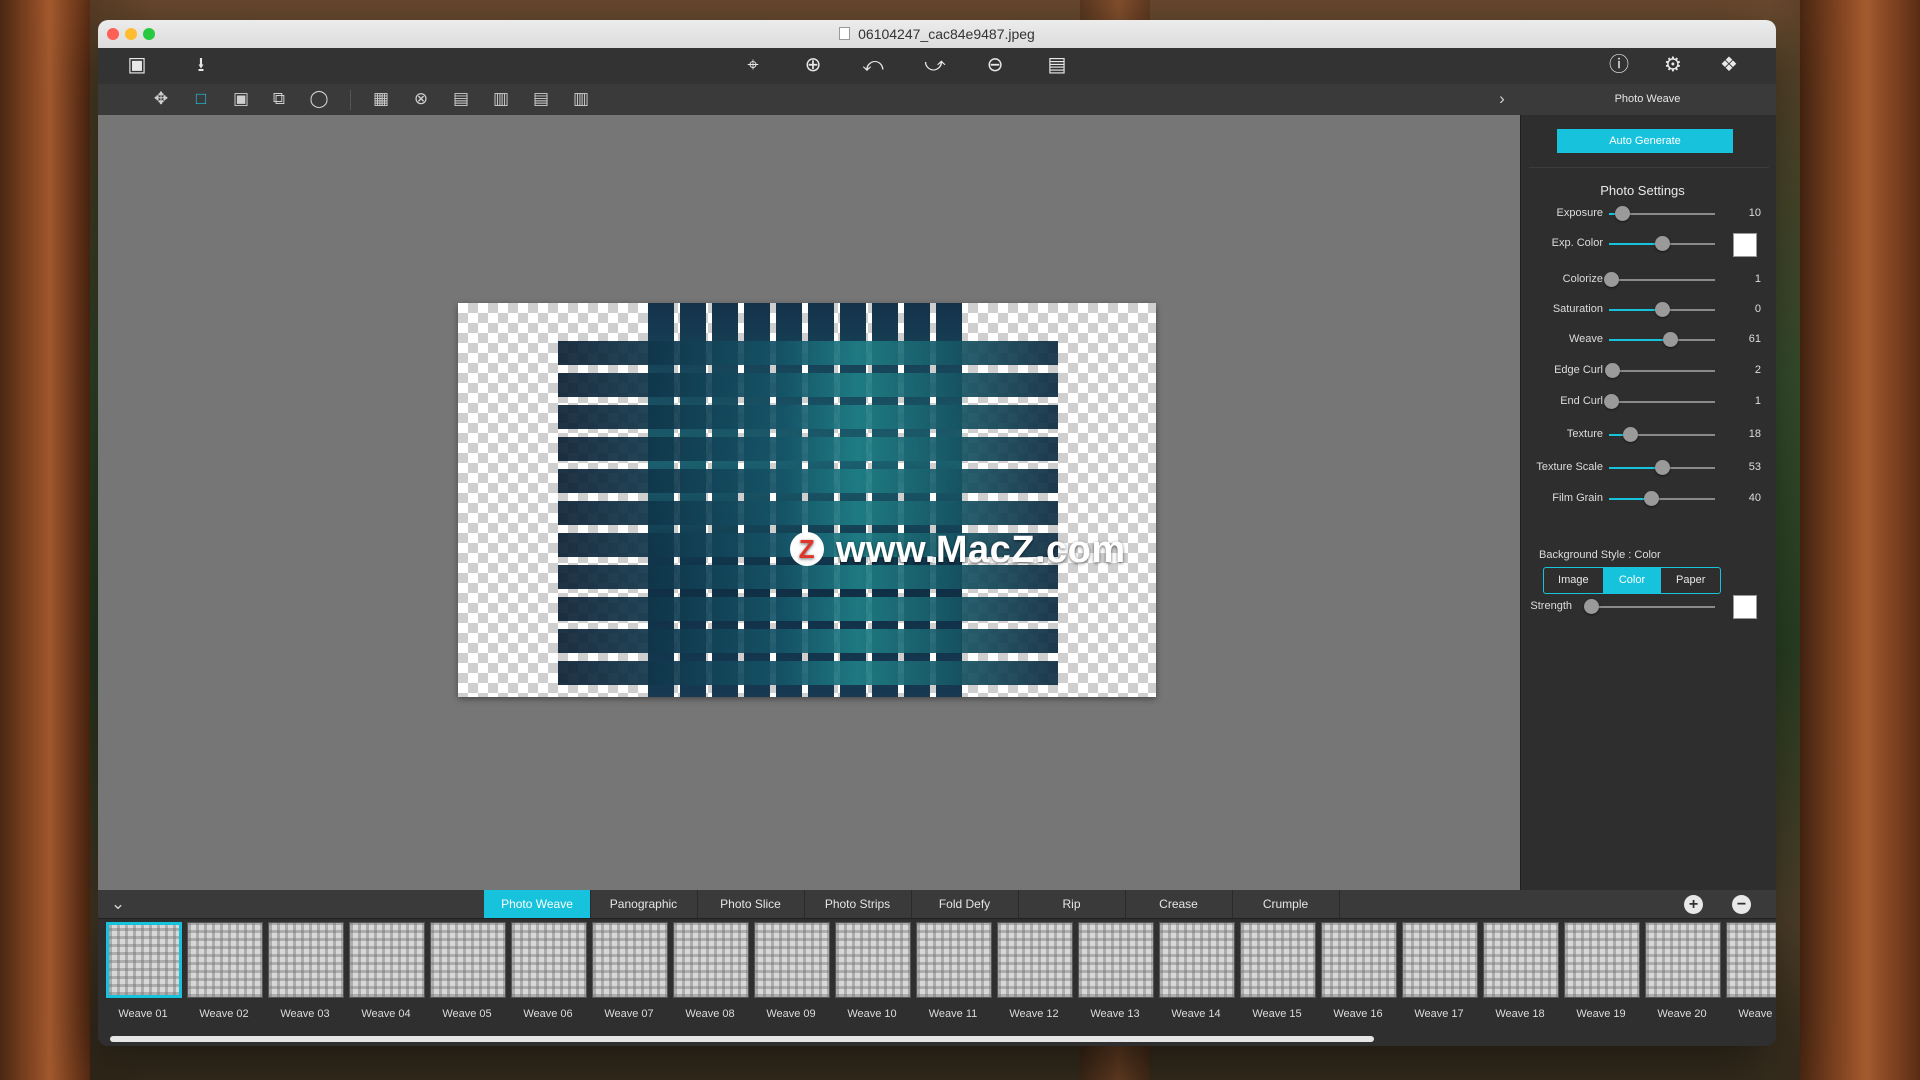 This screenshot has width=1920, height=1080. Describe the element at coordinates (1729, 65) in the screenshot. I see `effects-icon: ❖` at that location.